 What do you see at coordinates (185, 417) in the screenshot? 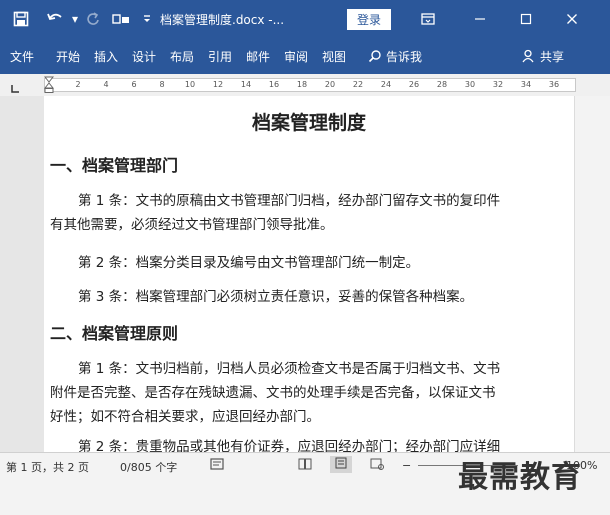
I see `paragraph-line: 好性；如不符合相关要求，应退回经办部门。` at bounding box center [185, 417].